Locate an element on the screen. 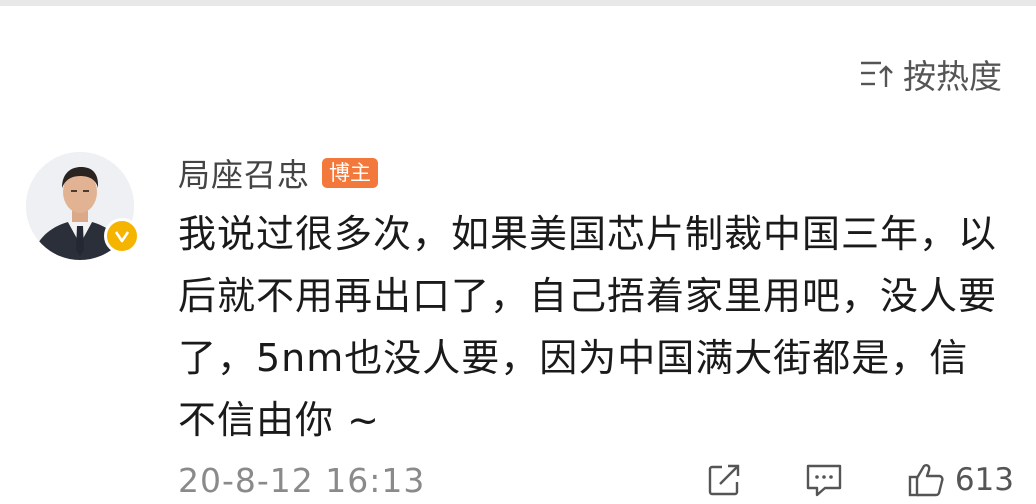 The image size is (1036, 504). blogger-badge: 博主 is located at coordinates (350, 173).